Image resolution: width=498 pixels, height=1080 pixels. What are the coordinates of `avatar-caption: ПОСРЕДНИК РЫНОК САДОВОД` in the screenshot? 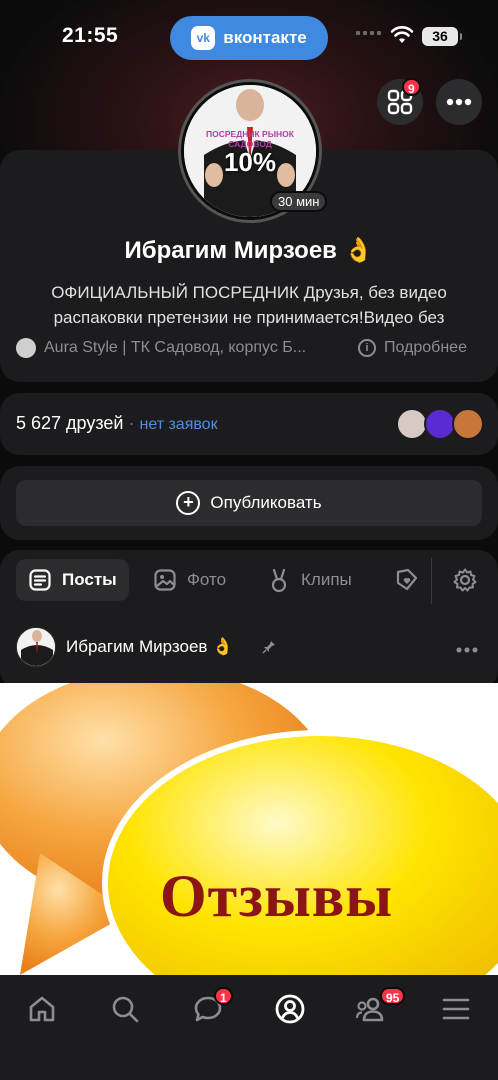 It's located at (250, 139).